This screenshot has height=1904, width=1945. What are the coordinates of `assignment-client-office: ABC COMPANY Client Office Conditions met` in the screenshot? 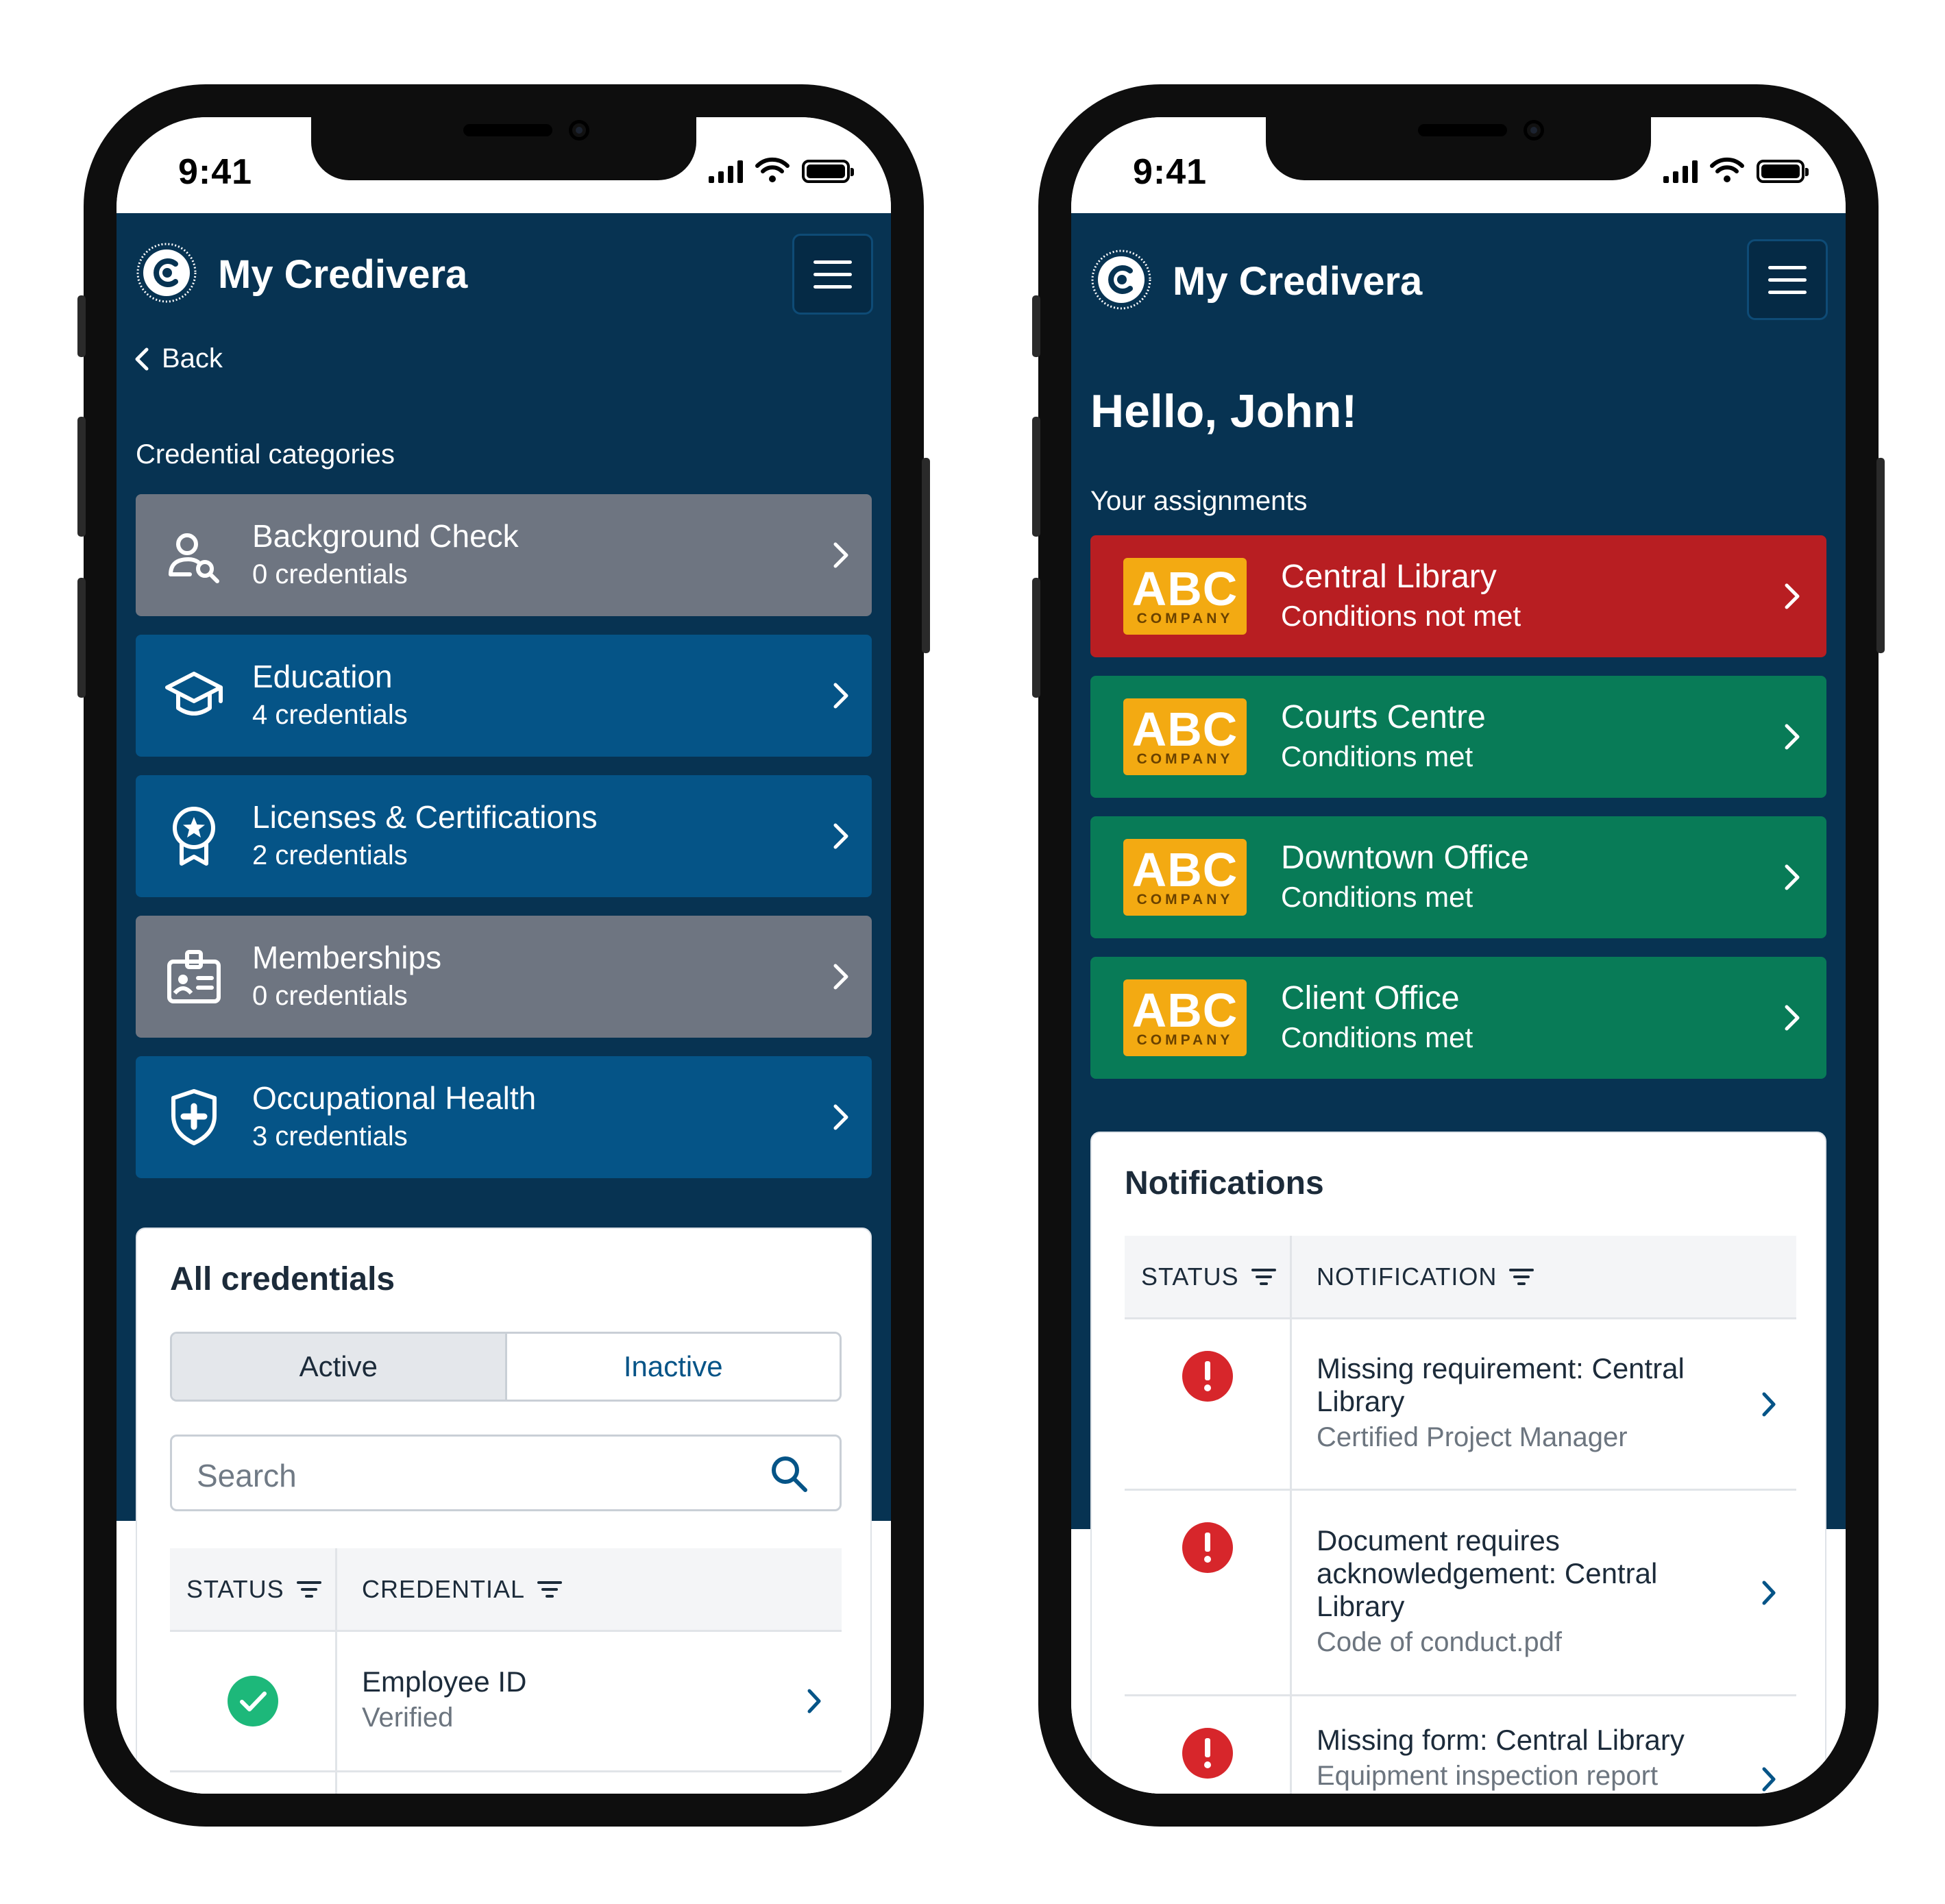 It's located at (1458, 1018).